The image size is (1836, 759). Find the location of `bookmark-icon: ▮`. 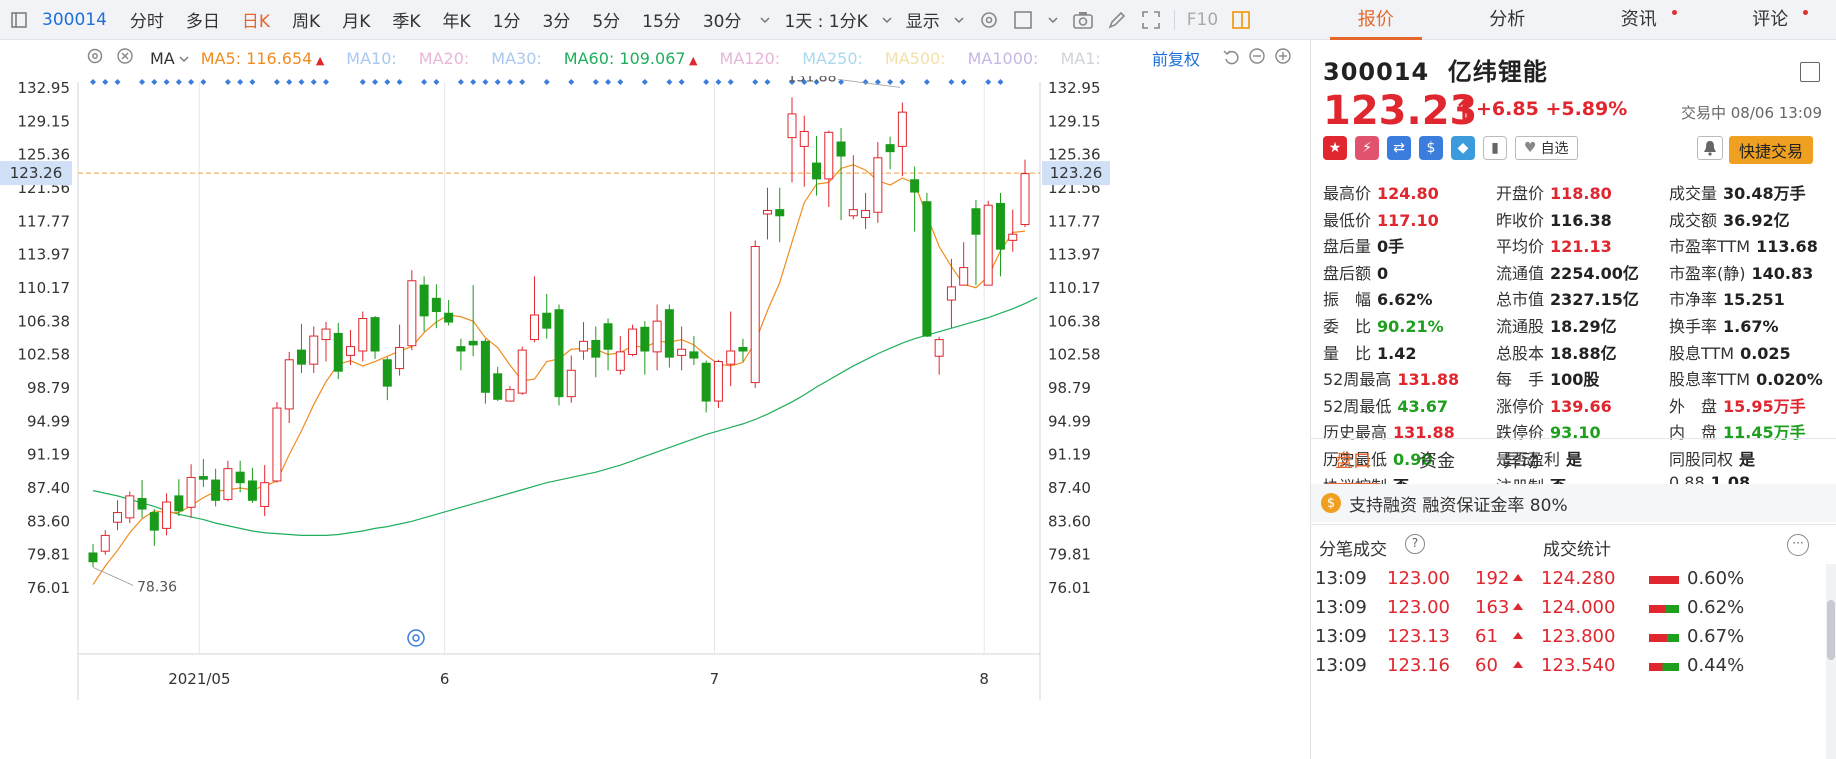

bookmark-icon: ▮ is located at coordinates (1495, 148).